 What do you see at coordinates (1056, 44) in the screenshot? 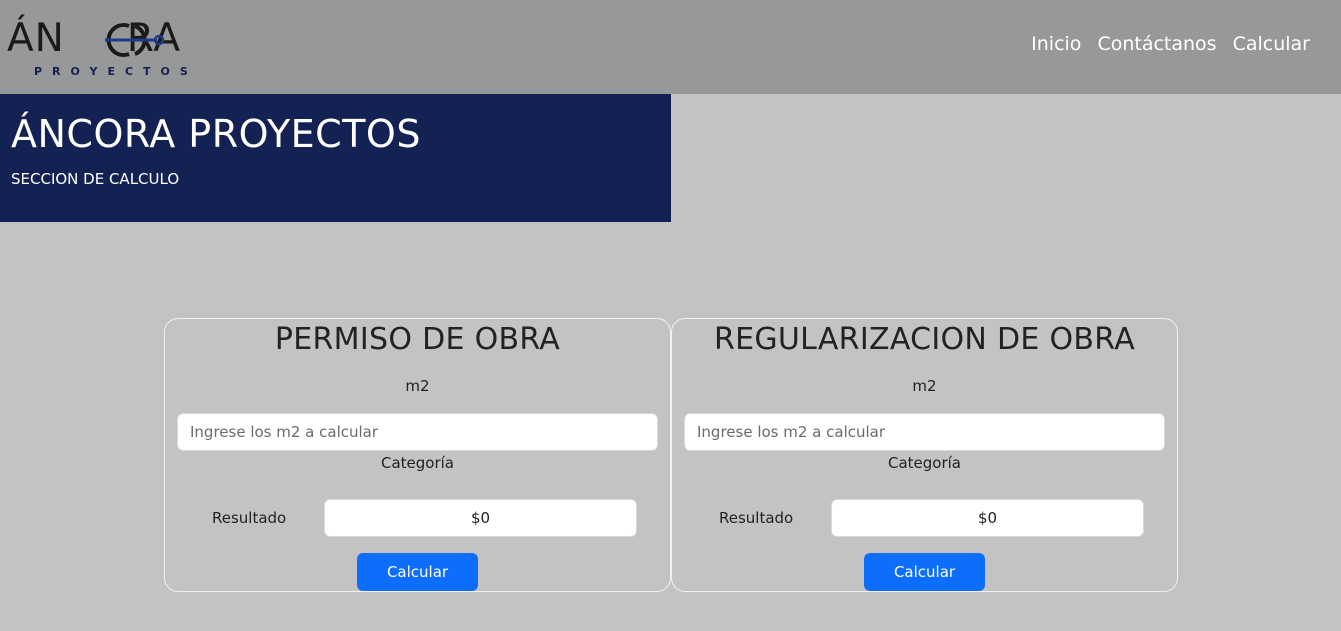
I see `nav-inicio: Inicio` at bounding box center [1056, 44].